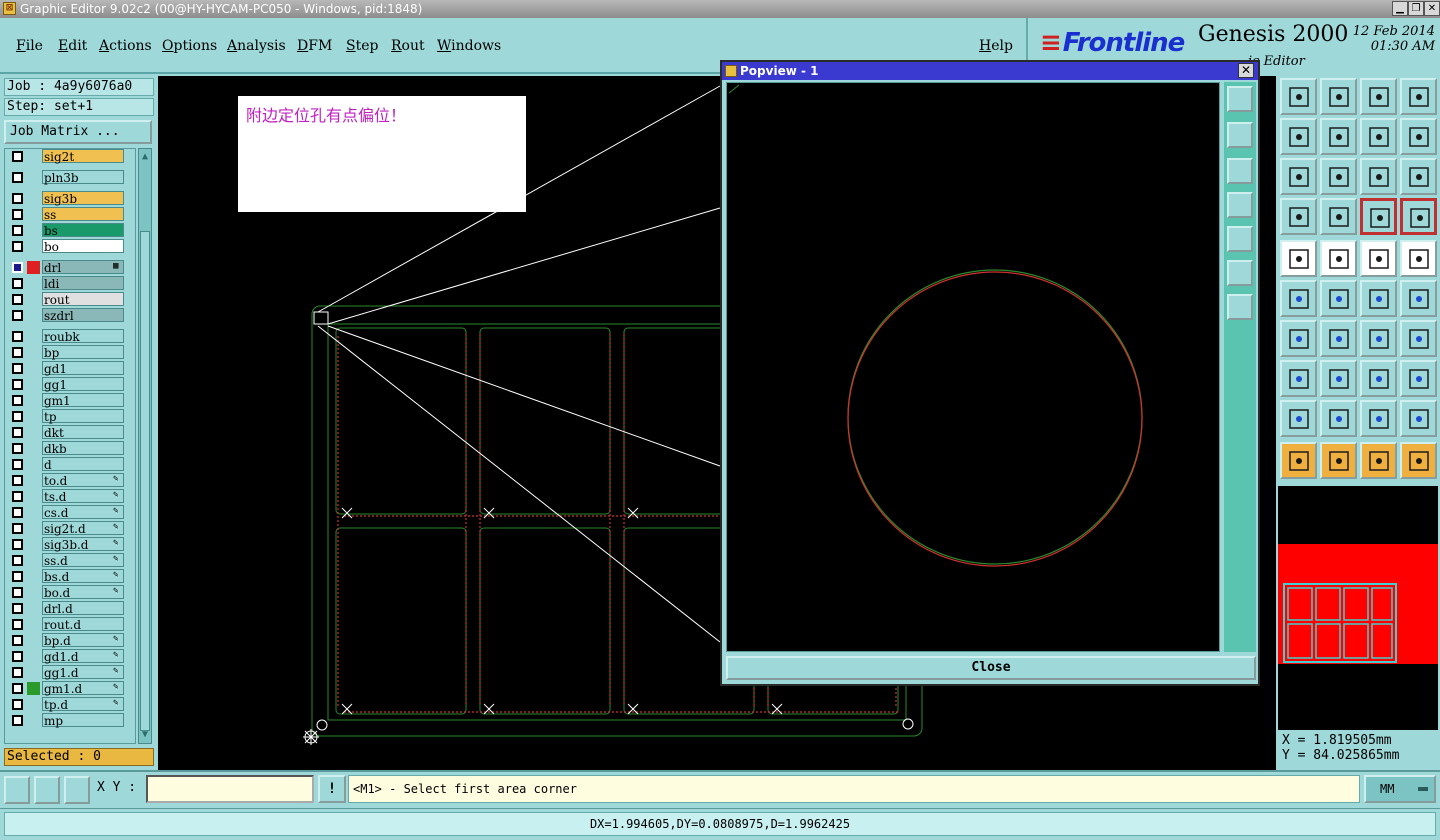  What do you see at coordinates (1338, 176) in the screenshot?
I see `zoom-center-icon` at bounding box center [1338, 176].